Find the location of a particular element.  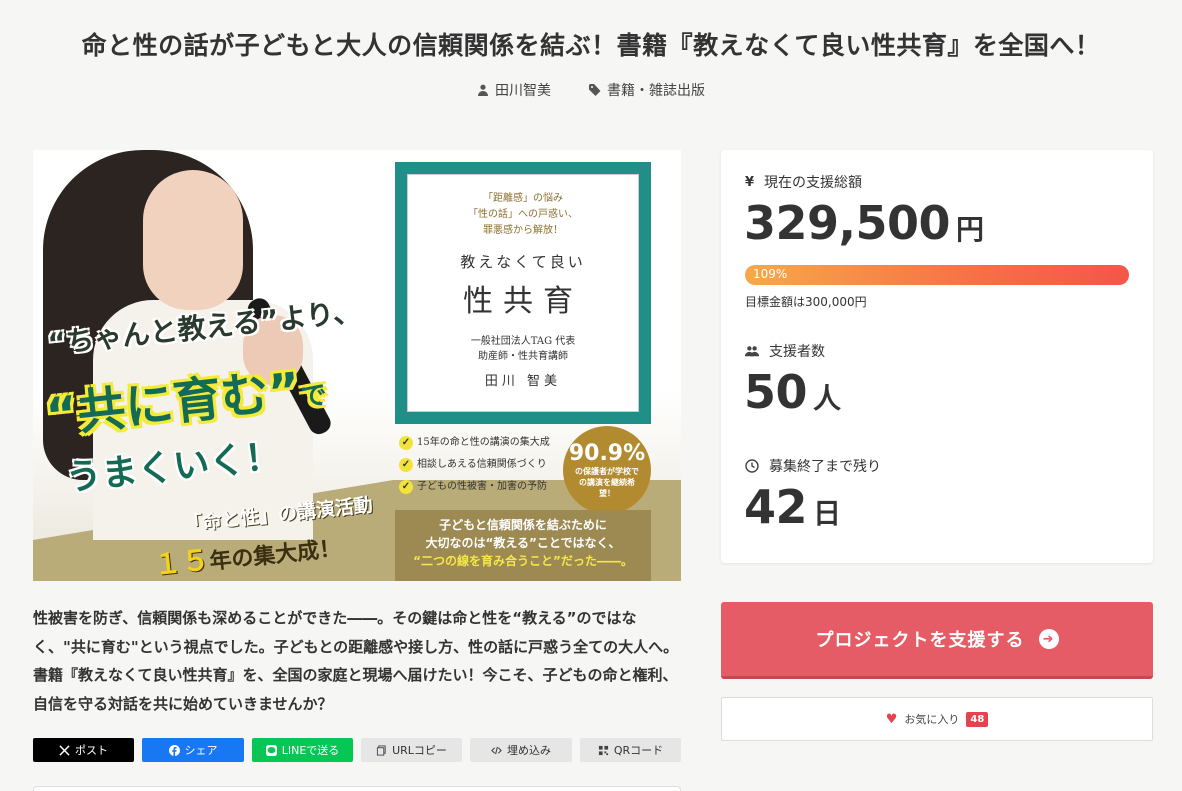

book-author: 田川 智美 is located at coordinates (523, 381).